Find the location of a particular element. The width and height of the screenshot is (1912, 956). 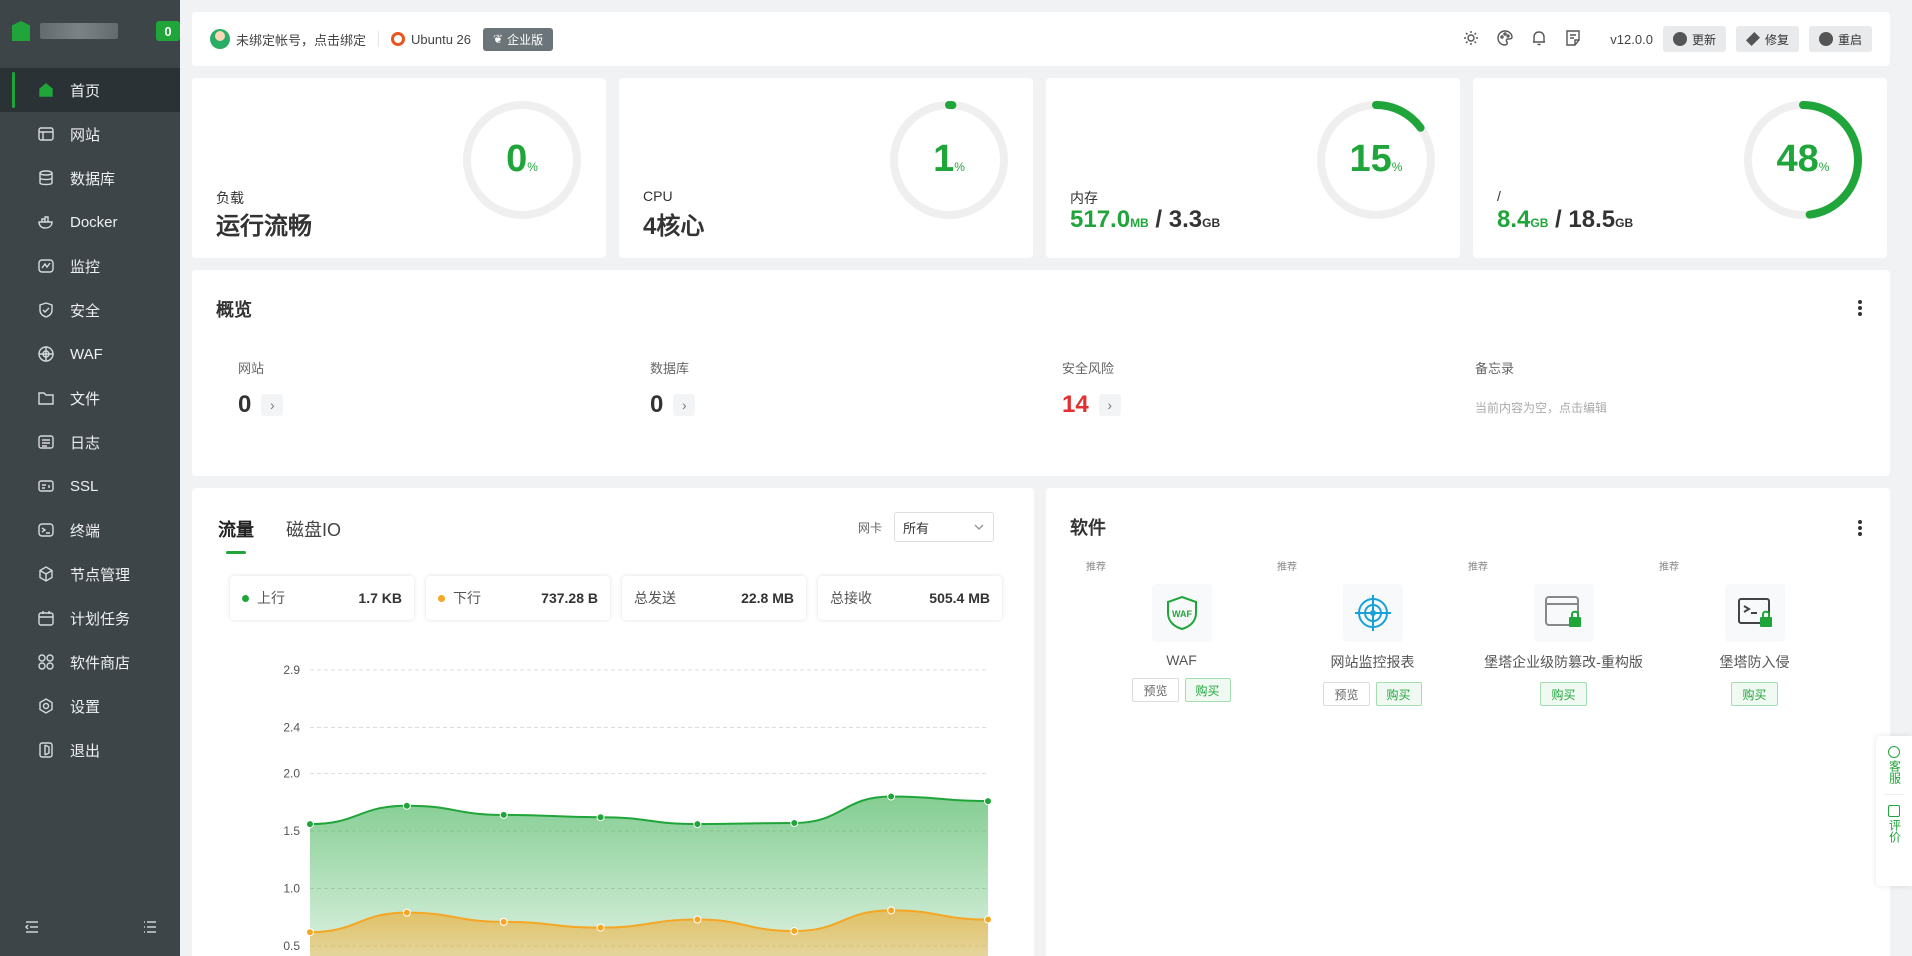

sites-count: 0 is located at coordinates (244, 405).